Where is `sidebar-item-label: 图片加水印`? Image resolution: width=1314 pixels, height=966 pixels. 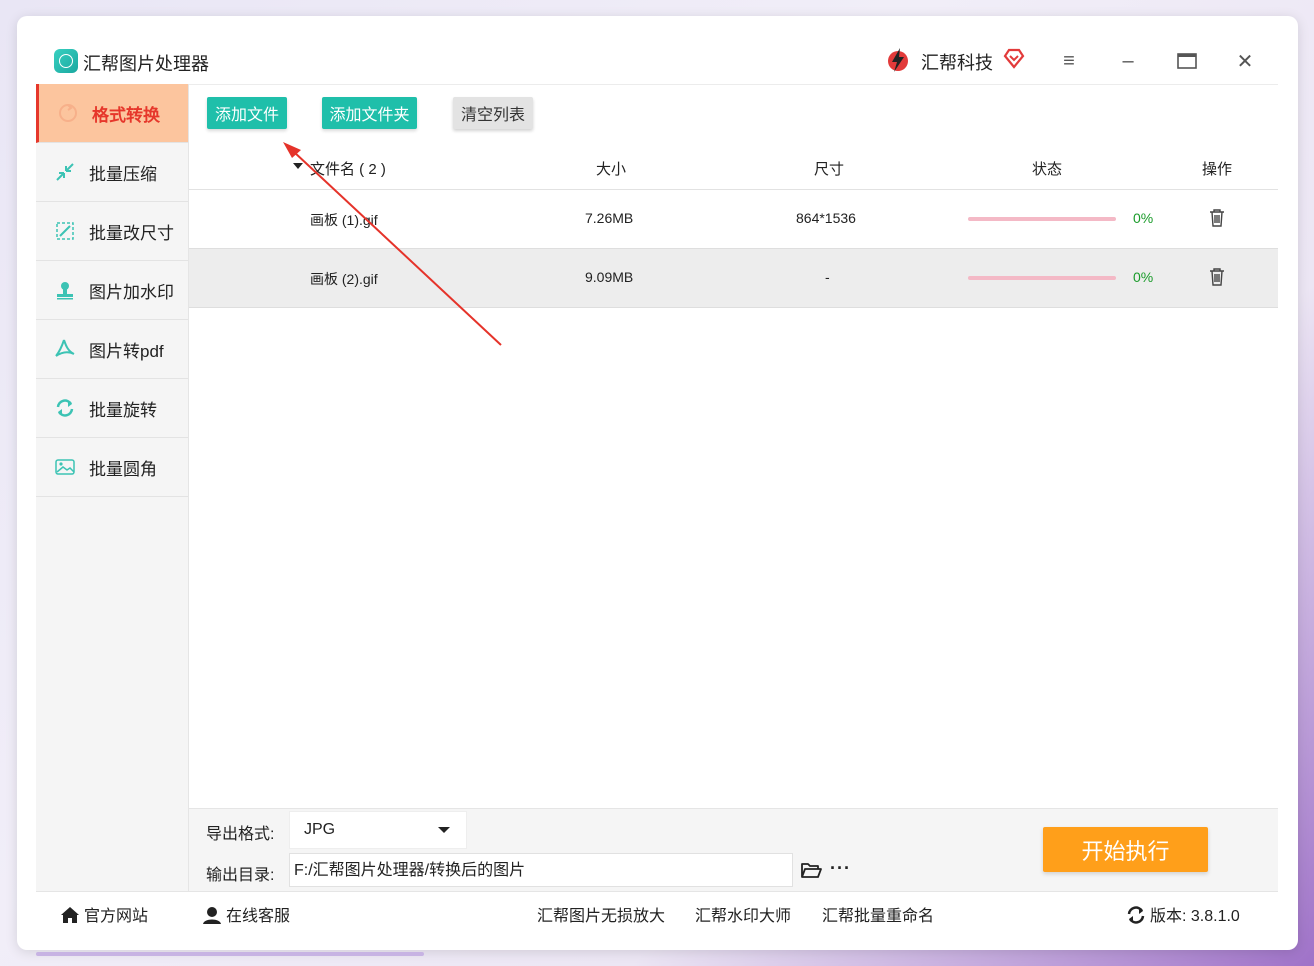
sidebar-item-label: 图片加水印 is located at coordinates (131, 292).